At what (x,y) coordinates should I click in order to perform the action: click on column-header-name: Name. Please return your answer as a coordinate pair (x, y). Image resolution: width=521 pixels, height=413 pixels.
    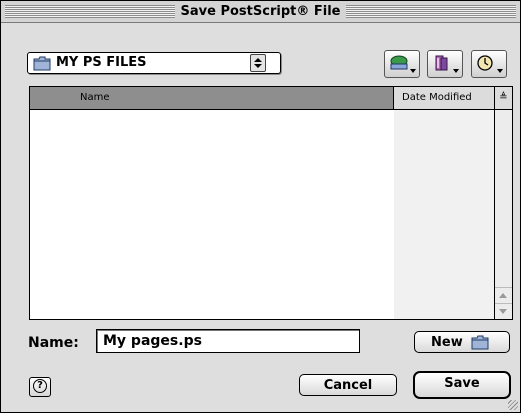
    Looking at the image, I should click on (212, 98).